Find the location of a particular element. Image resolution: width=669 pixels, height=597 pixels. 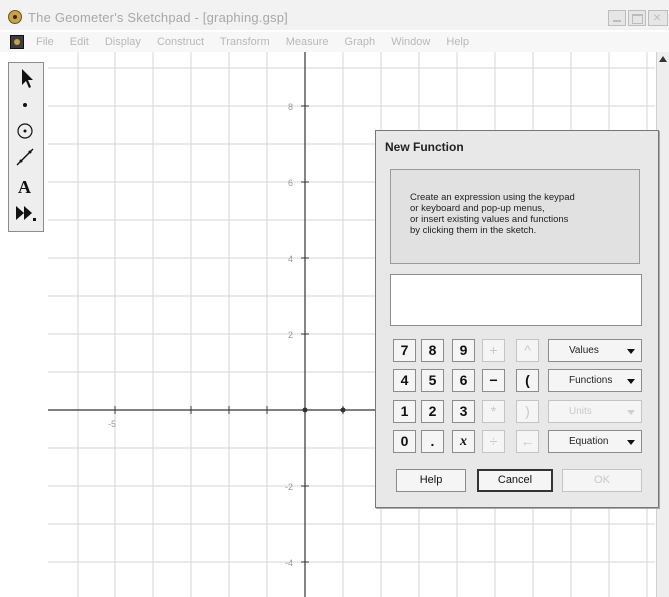

menu-edit: Edit is located at coordinates (79, 42).